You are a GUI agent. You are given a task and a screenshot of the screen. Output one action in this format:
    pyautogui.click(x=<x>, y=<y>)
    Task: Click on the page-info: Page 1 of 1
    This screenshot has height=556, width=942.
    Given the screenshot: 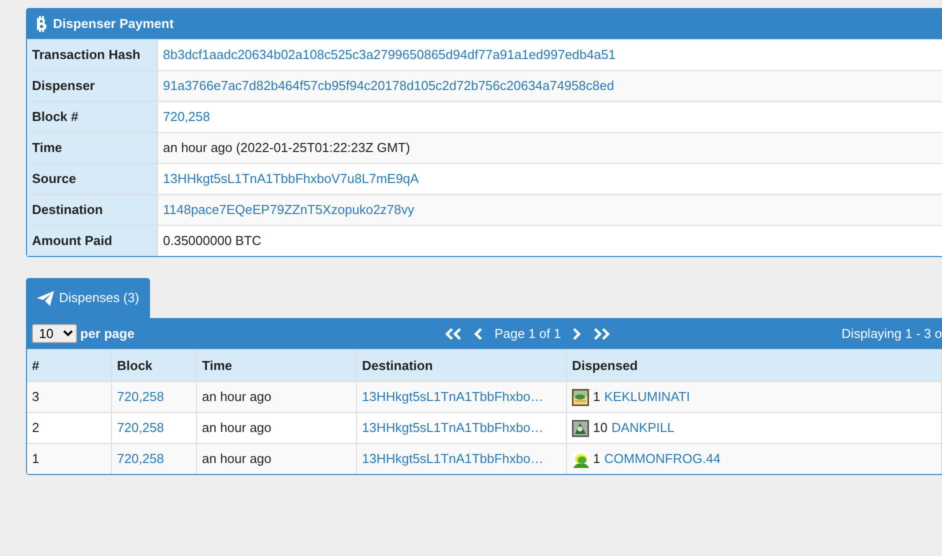 What is the action you would take?
    pyautogui.click(x=527, y=333)
    